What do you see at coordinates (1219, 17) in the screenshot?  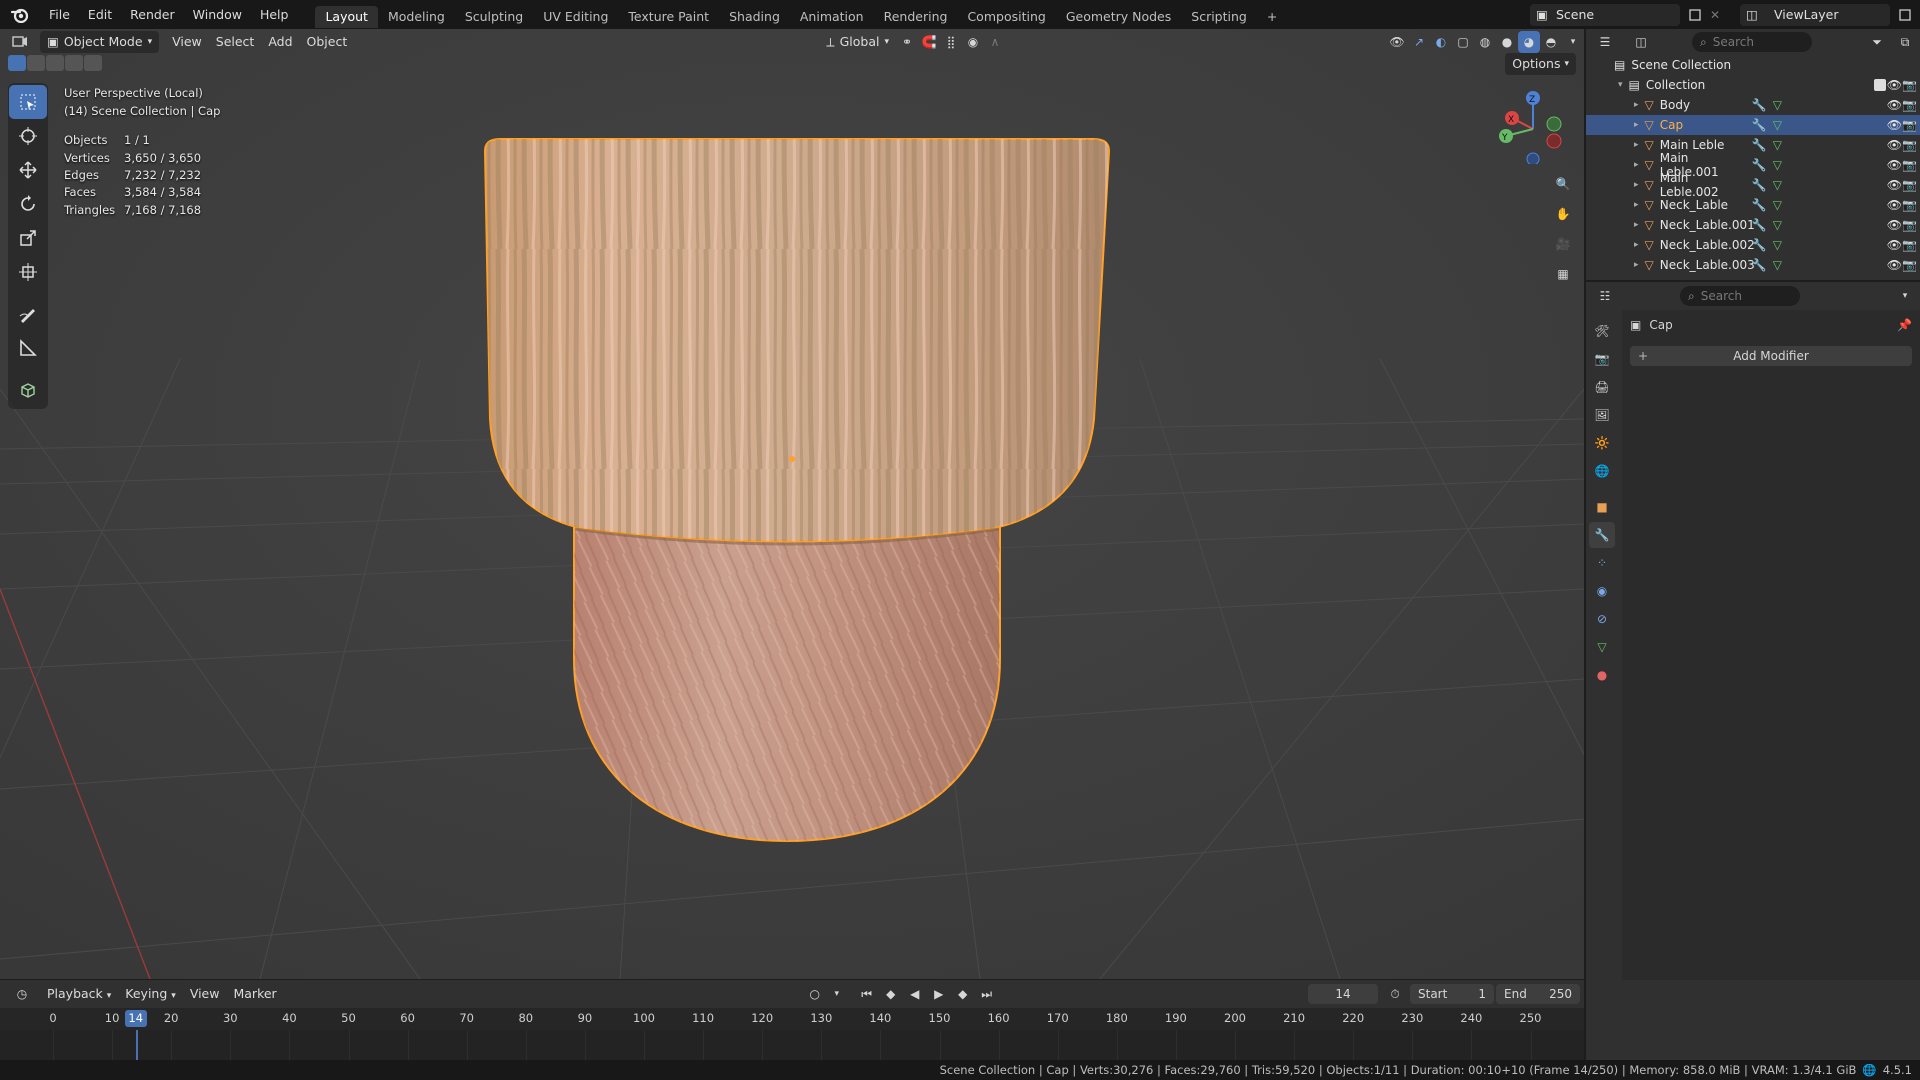 I see `workspace-tab-scripting: Scripting` at bounding box center [1219, 17].